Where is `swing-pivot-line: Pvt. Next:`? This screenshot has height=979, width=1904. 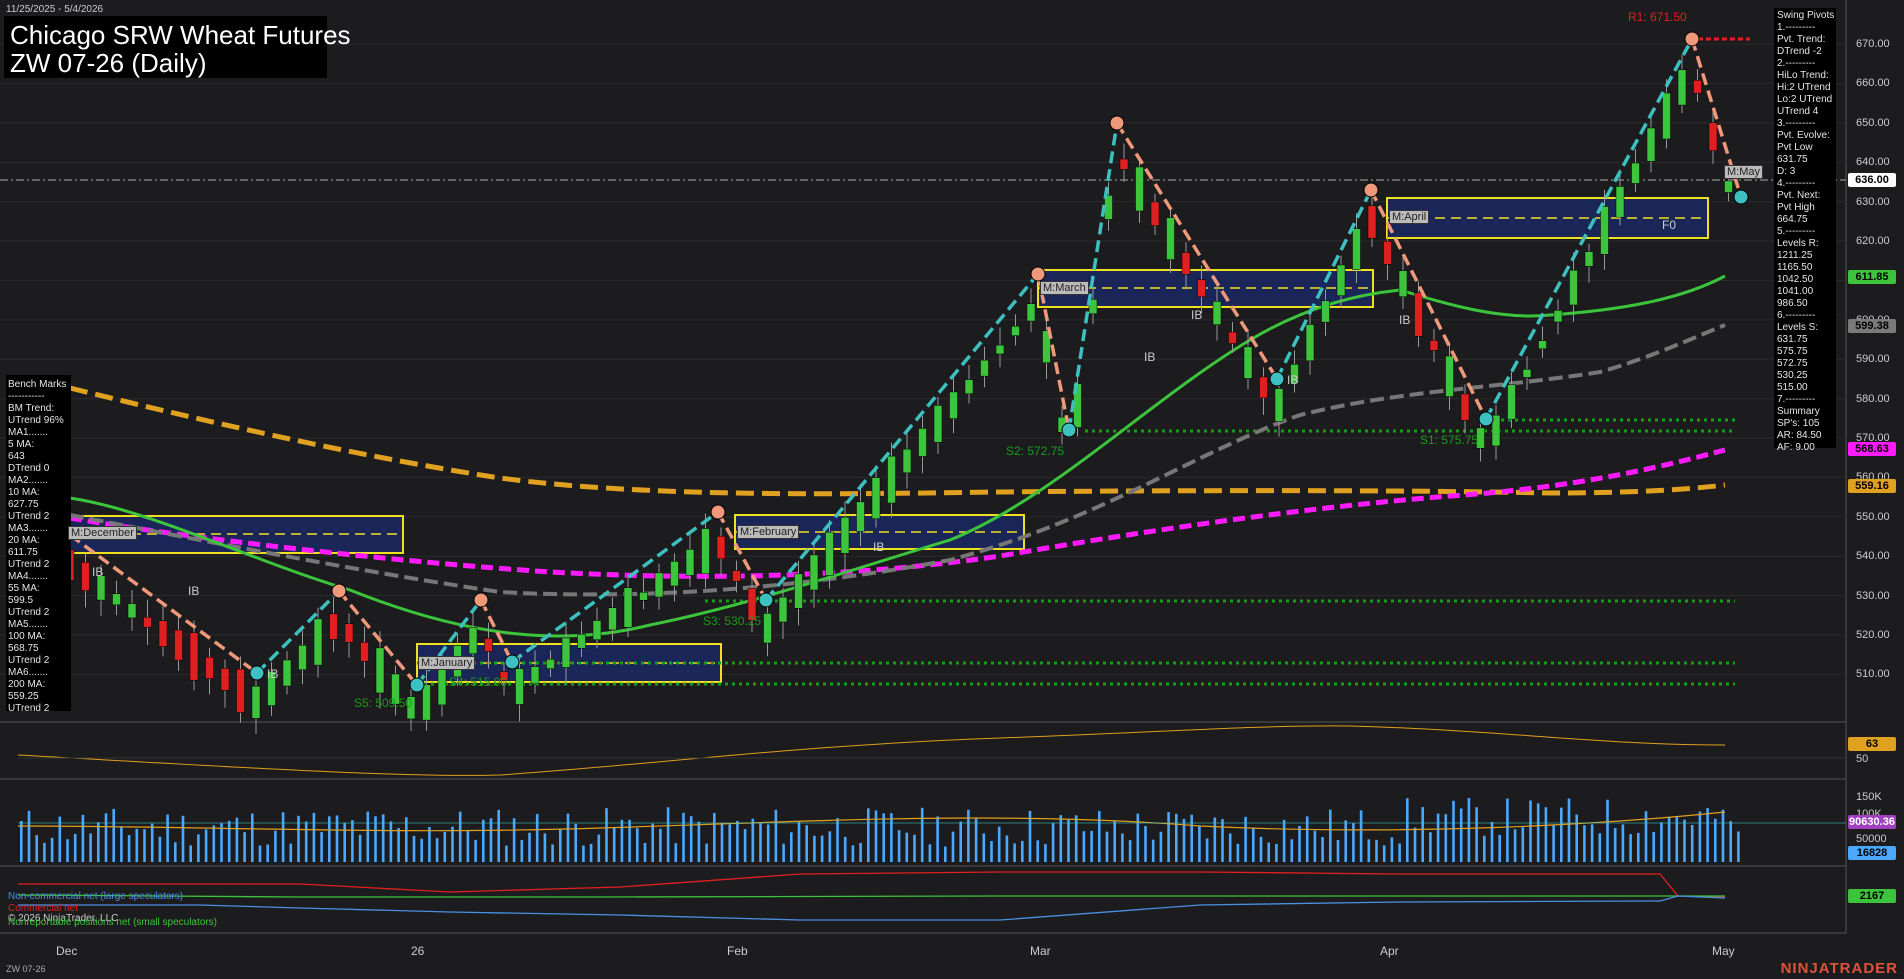
swing-pivot-line: Pvt. Next: is located at coordinates (1799, 195).